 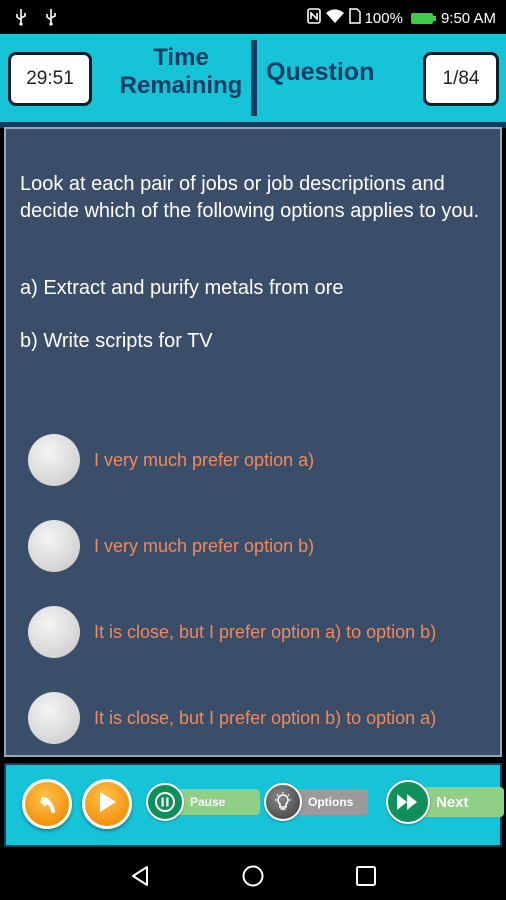 I want to click on options-button: Options, so click(x=316, y=802).